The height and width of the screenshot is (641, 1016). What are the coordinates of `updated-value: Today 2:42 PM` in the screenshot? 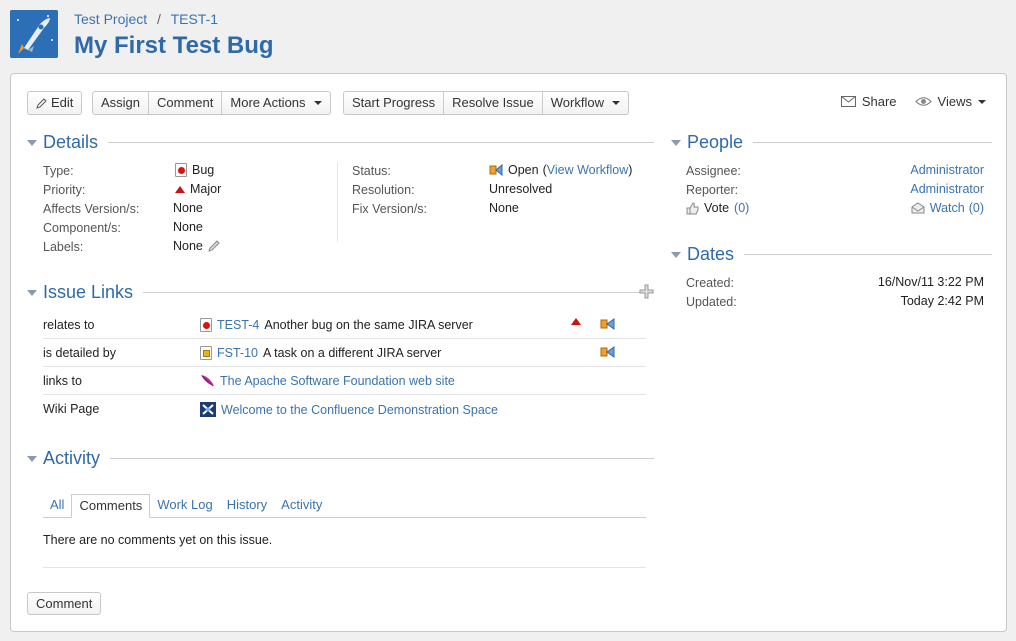 It's located at (942, 301).